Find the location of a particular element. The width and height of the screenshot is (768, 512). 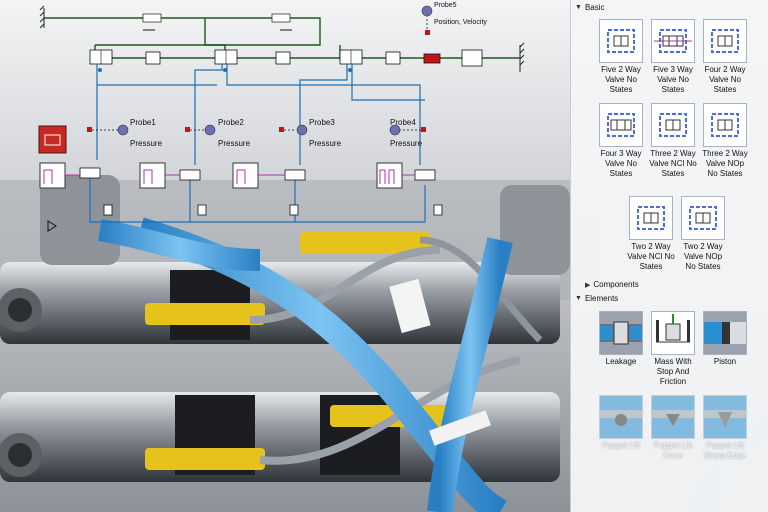

library-item: Five 3 Way Valve No States is located at coordinates (673, 57).